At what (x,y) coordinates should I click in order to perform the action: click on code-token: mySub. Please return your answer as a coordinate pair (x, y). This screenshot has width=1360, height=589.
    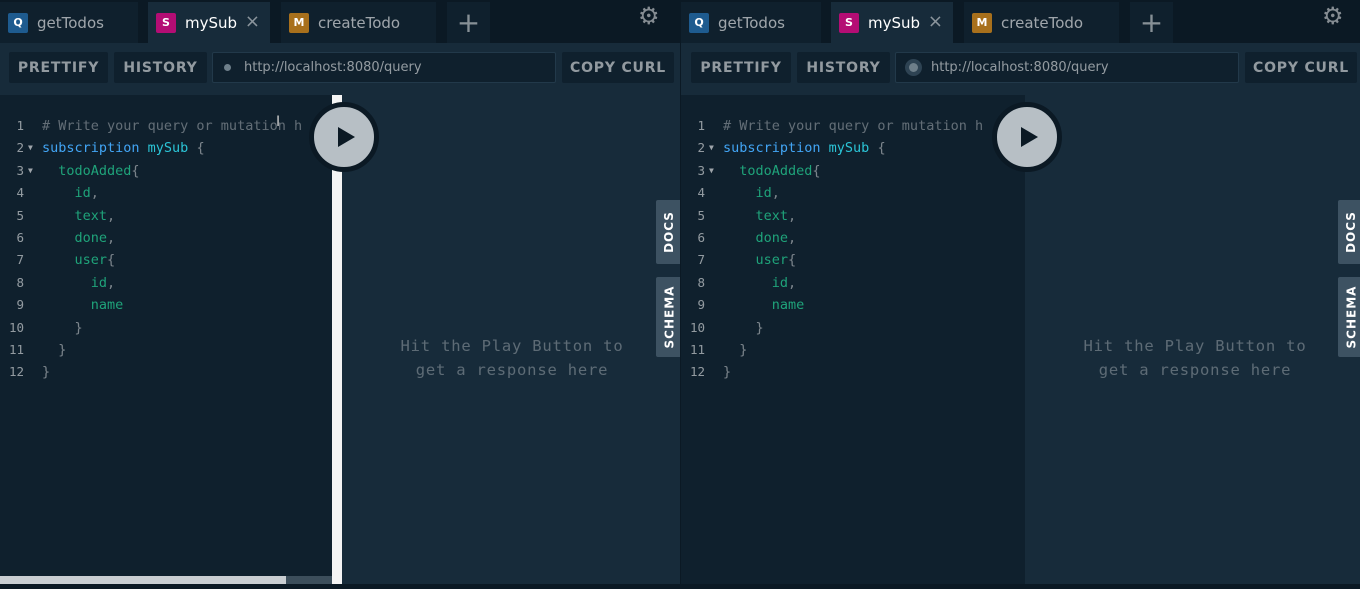
    Looking at the image, I should click on (849, 148).